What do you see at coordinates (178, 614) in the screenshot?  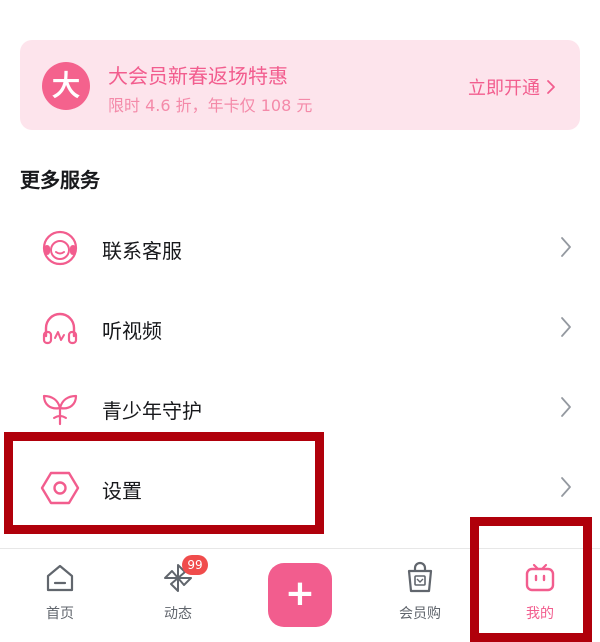 I see `tab-label: 动态` at bounding box center [178, 614].